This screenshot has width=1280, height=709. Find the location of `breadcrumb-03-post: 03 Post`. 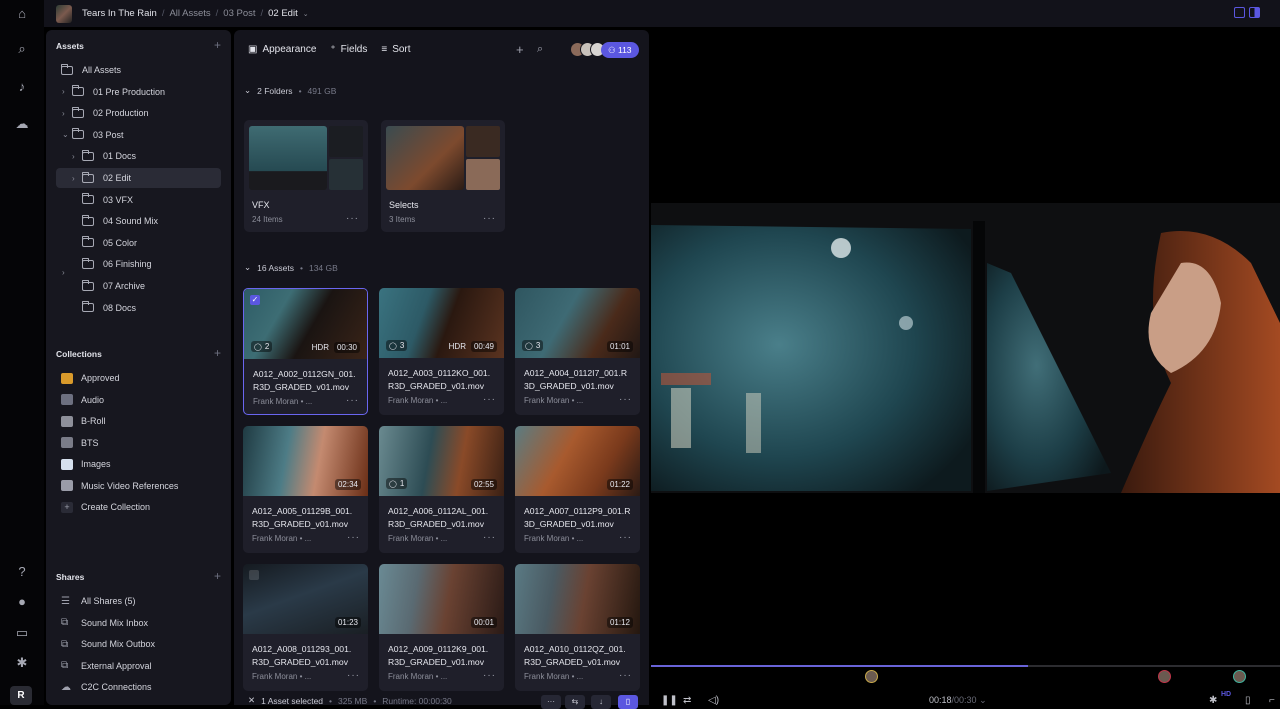

breadcrumb-03-post: 03 Post is located at coordinates (239, 13).